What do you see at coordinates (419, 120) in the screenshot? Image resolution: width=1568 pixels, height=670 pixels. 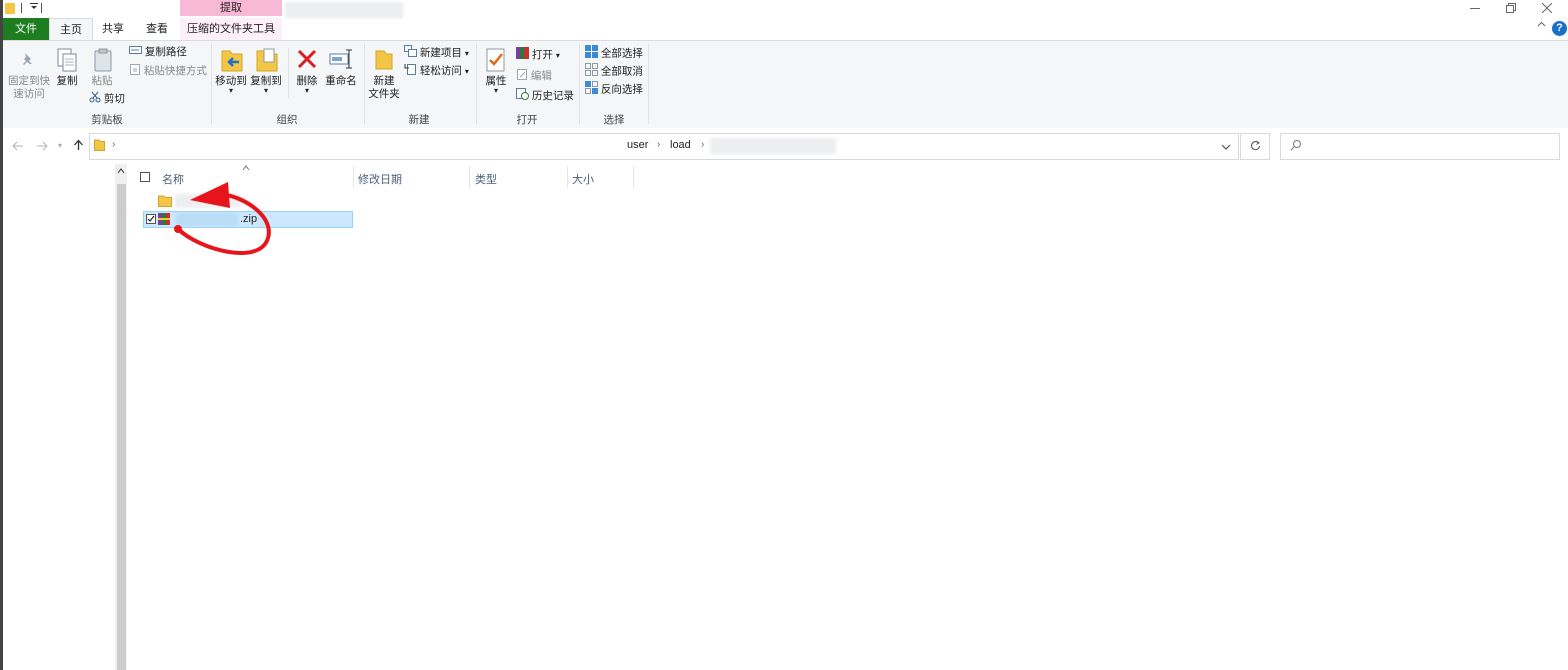 I see `new-group-label: 新建` at bounding box center [419, 120].